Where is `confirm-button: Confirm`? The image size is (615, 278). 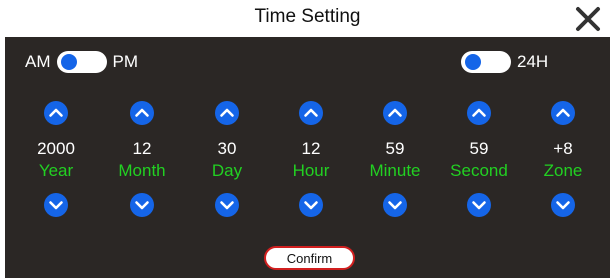
confirm-button: Confirm is located at coordinates (309, 258).